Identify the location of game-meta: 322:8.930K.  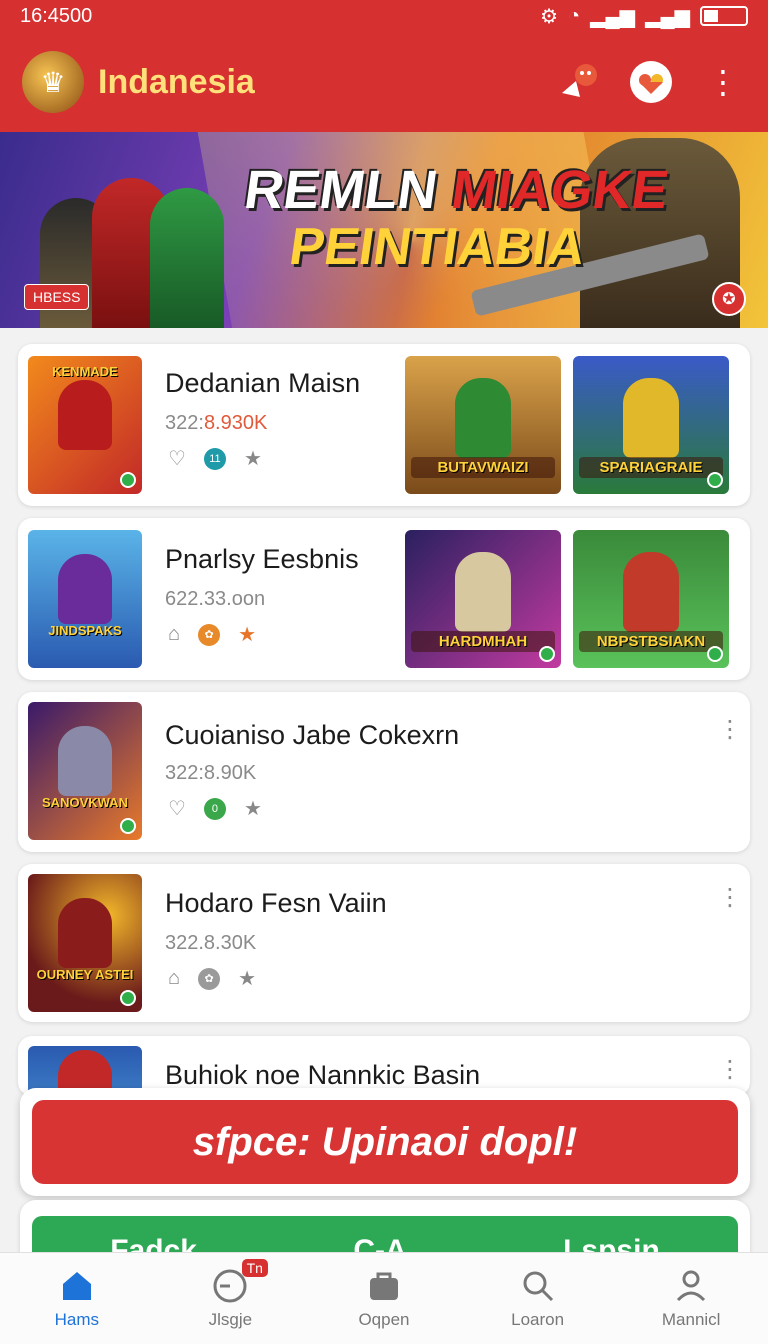
(216, 423).